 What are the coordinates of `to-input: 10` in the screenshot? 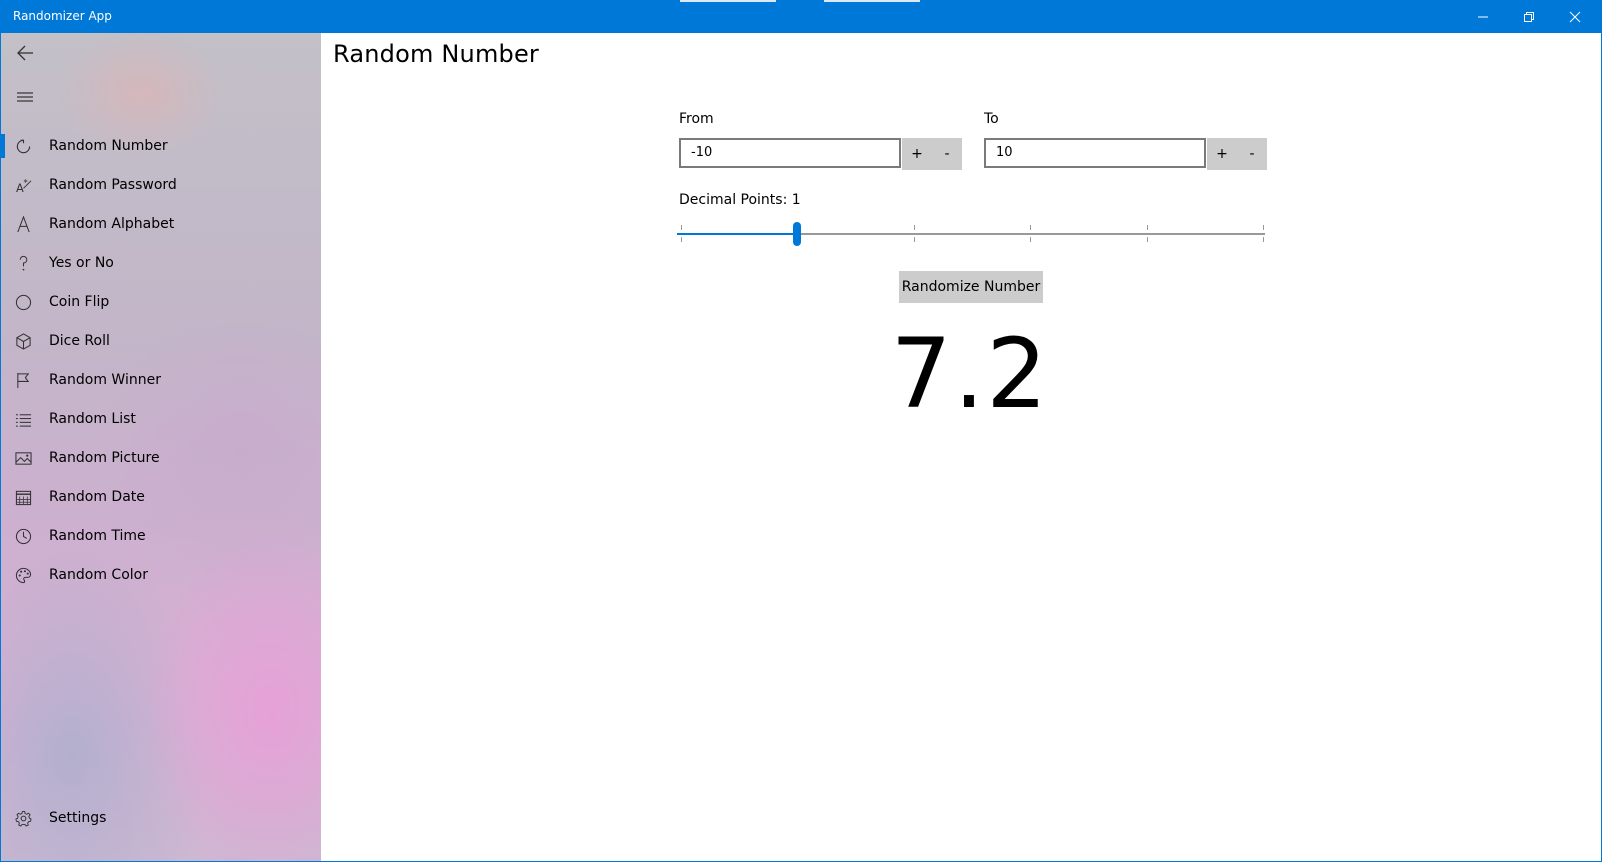 It's located at (1095, 153).